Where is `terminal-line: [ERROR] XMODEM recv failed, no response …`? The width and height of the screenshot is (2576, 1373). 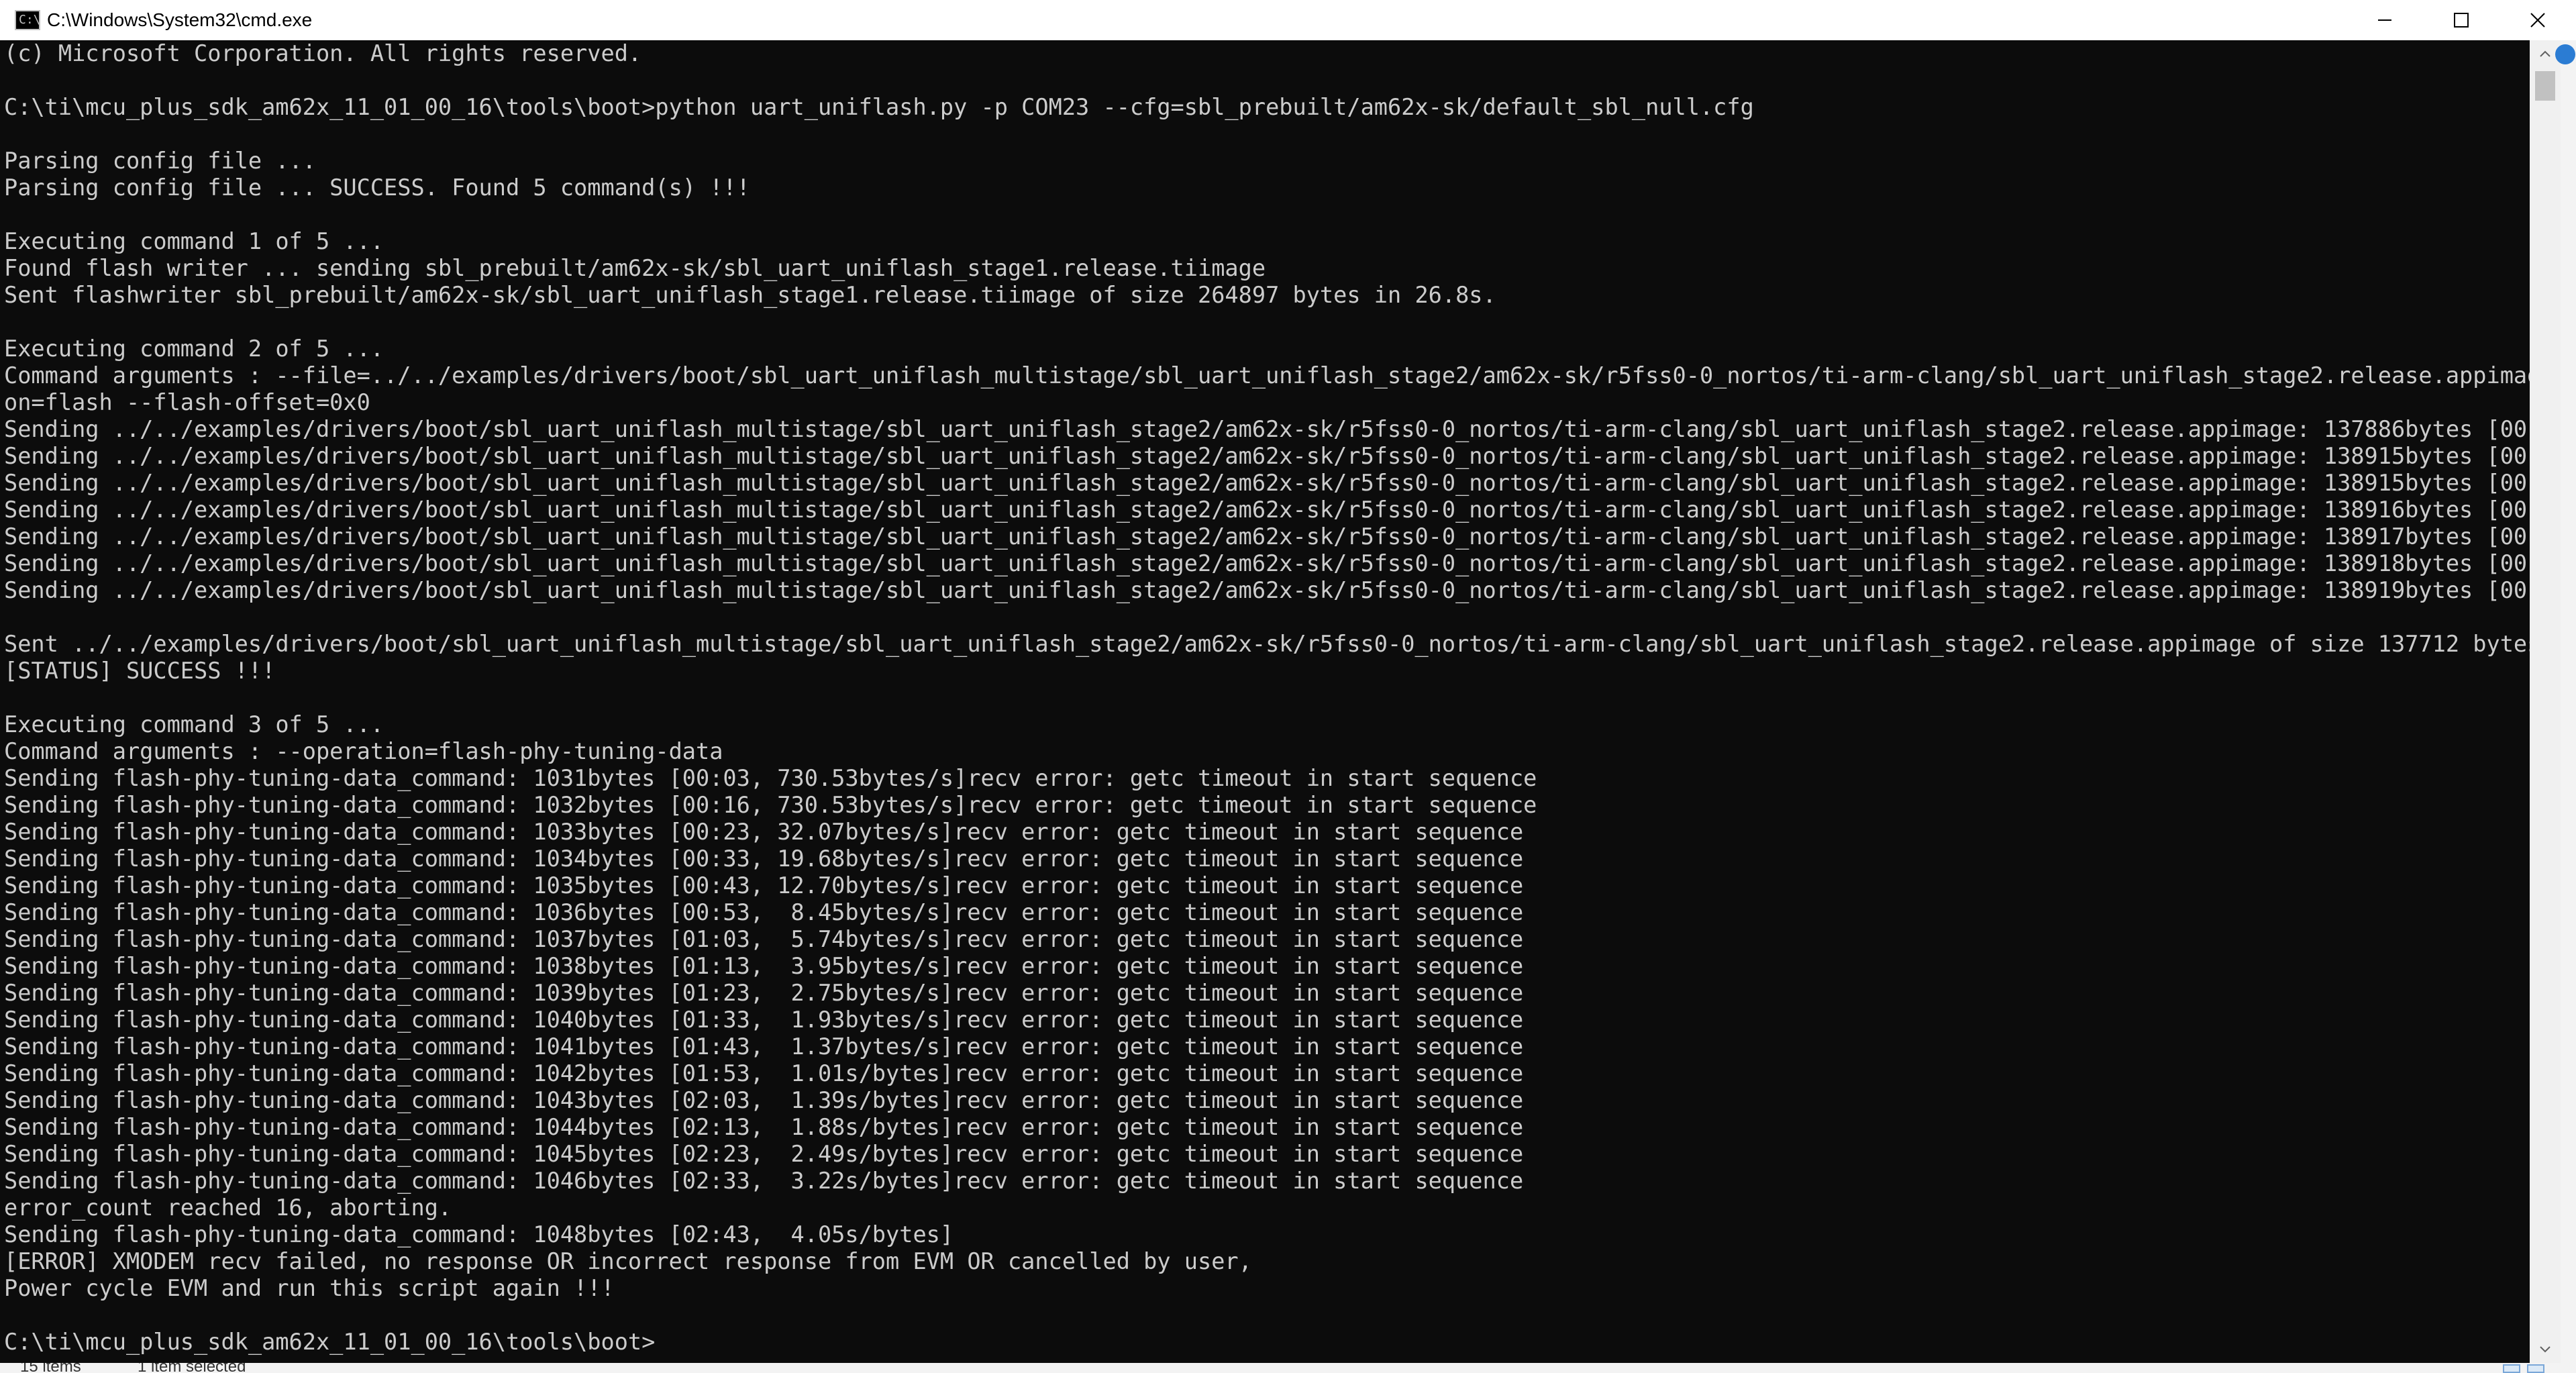
terminal-line: [ERROR] XMODEM recv failed, no response … is located at coordinates (628, 1261).